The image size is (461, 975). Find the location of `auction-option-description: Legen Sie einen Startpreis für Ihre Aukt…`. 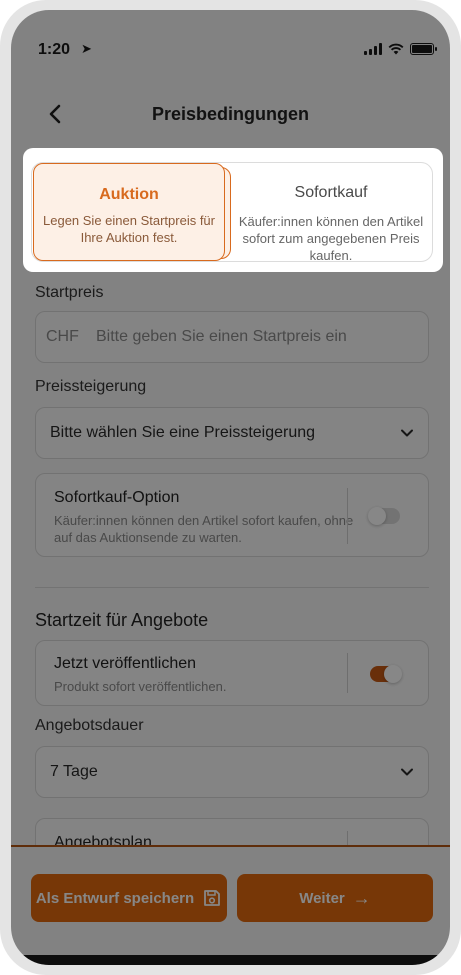

auction-option-description: Legen Sie einen Startpreis für Ihre Aukt… is located at coordinates (129, 229).